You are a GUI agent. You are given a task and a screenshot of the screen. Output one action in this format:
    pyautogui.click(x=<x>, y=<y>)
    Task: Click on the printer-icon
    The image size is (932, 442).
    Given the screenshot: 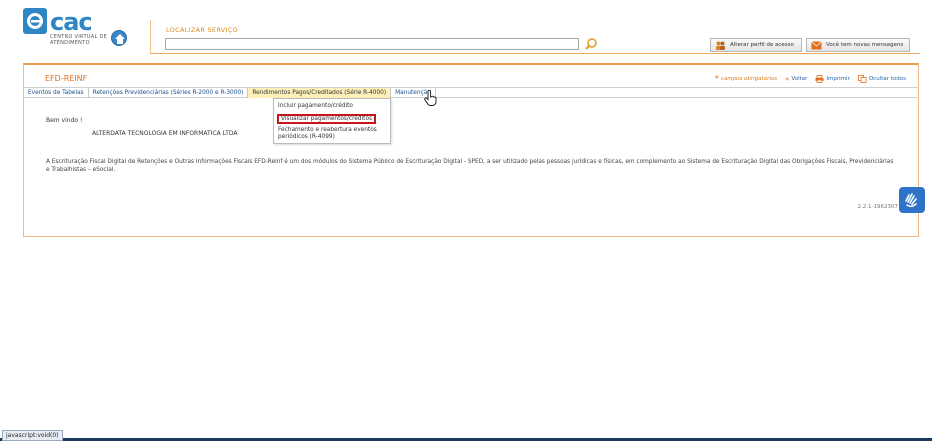 What is the action you would take?
    pyautogui.click(x=819, y=78)
    